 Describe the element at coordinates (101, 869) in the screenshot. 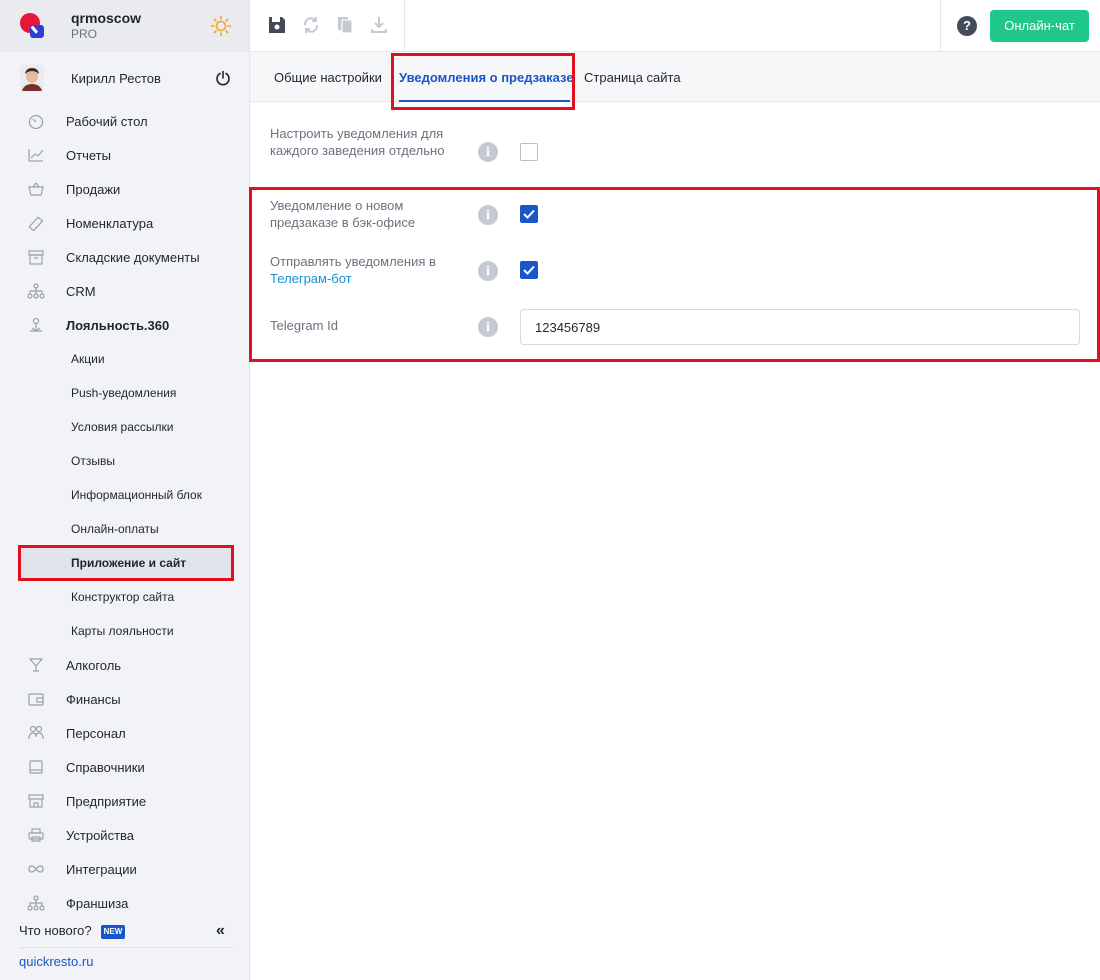

I see `sidebar-item-label: Интеграции` at that location.